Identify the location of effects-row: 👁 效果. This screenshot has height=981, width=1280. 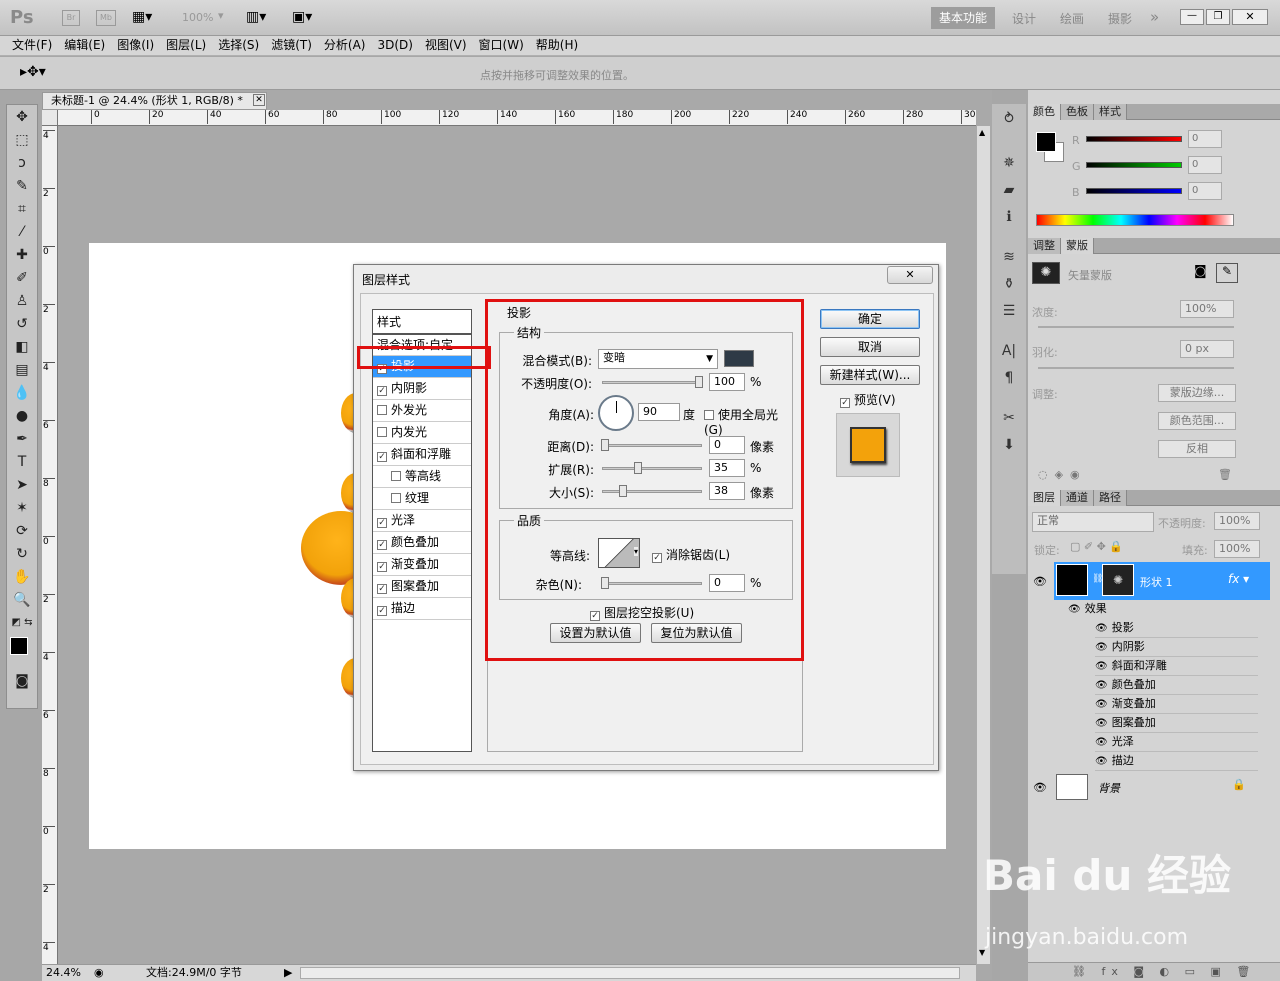
(1163, 609).